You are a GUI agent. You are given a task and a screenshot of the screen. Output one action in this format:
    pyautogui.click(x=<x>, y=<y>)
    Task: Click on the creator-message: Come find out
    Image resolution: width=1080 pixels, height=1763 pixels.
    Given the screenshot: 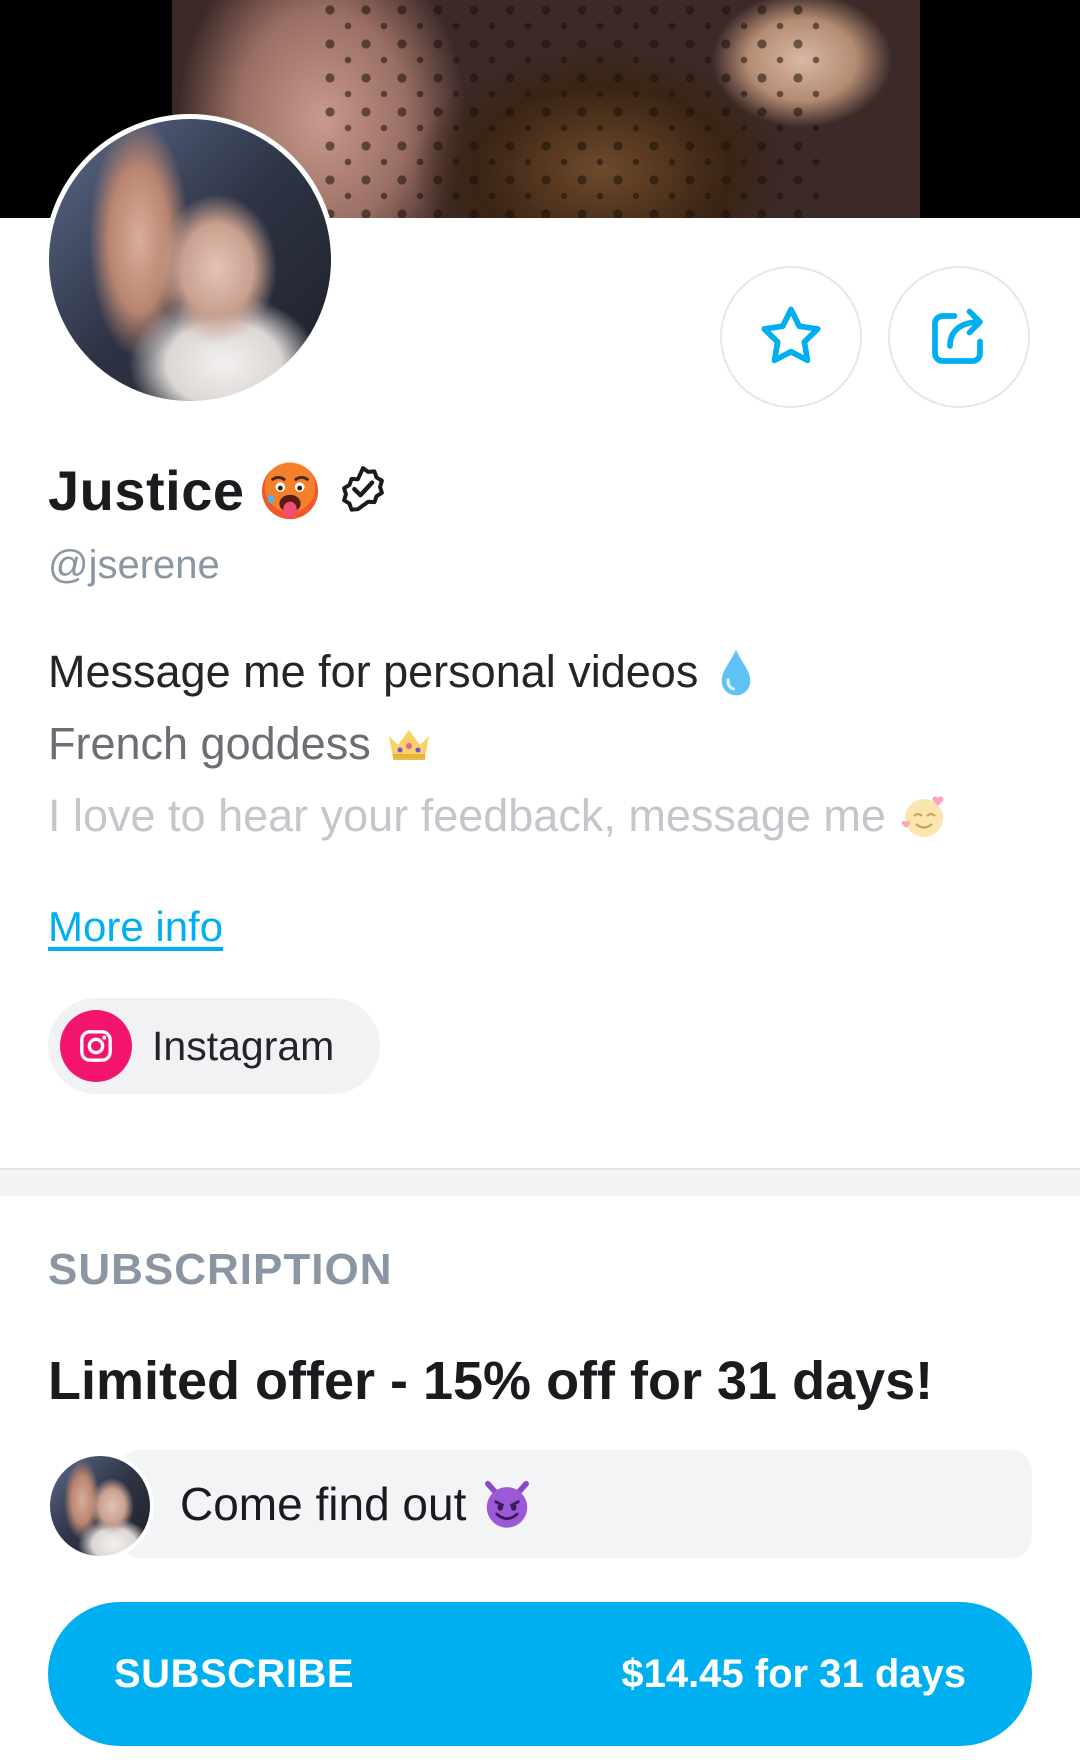 What is the action you would take?
    pyautogui.click(x=575, y=1504)
    